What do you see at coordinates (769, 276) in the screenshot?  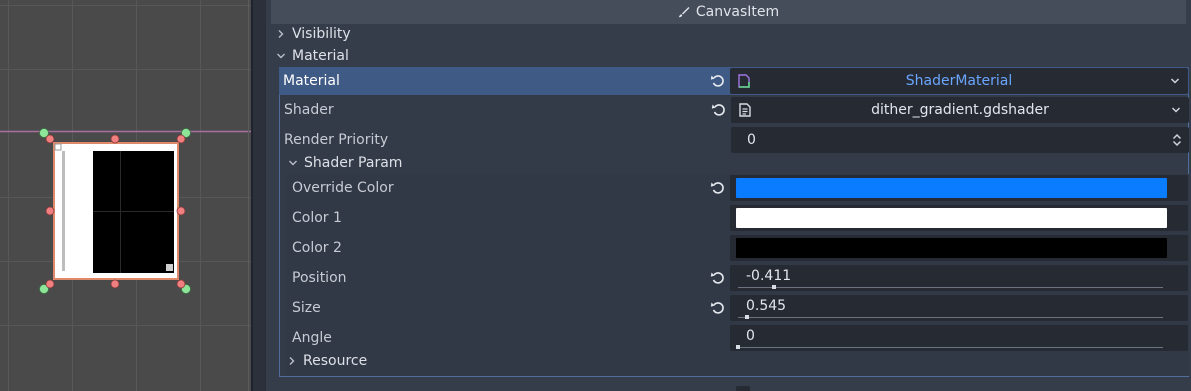 I see `position-value: -0.411` at bounding box center [769, 276].